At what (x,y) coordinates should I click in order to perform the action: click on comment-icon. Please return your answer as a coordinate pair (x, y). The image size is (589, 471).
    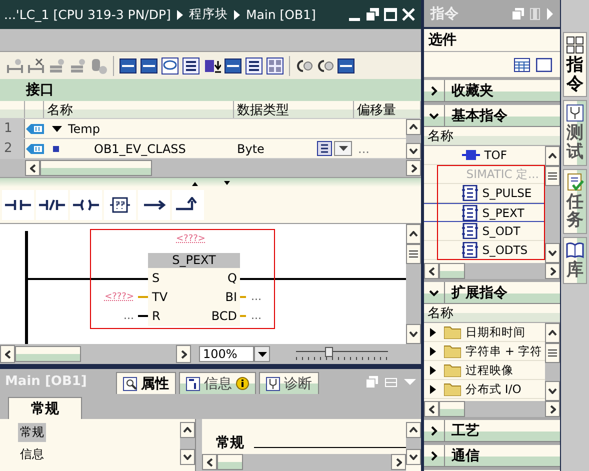
    Looking at the image, I should click on (170, 65).